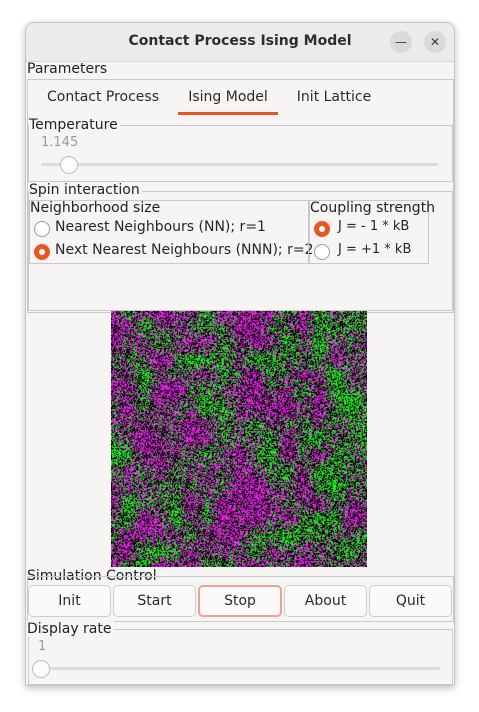 The image size is (479, 712). Describe the element at coordinates (410, 601) in the screenshot. I see `quit-button: Quit` at that location.